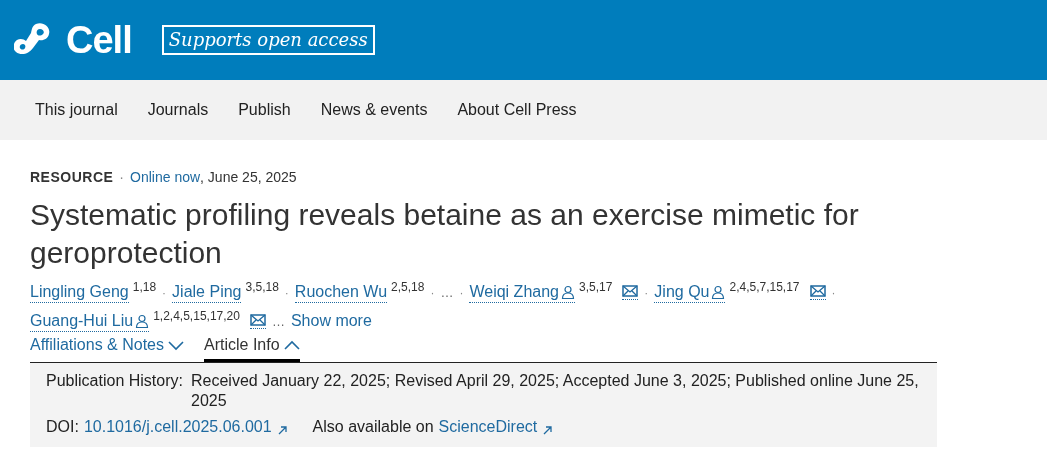 The height and width of the screenshot is (457, 1047). What do you see at coordinates (374, 110) in the screenshot?
I see `nav-link: News & events` at bounding box center [374, 110].